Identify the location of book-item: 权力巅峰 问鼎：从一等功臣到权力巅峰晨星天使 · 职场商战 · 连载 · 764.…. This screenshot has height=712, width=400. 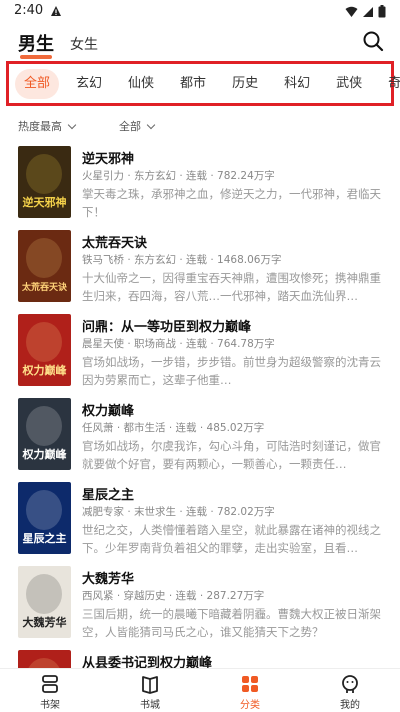
(200, 350).